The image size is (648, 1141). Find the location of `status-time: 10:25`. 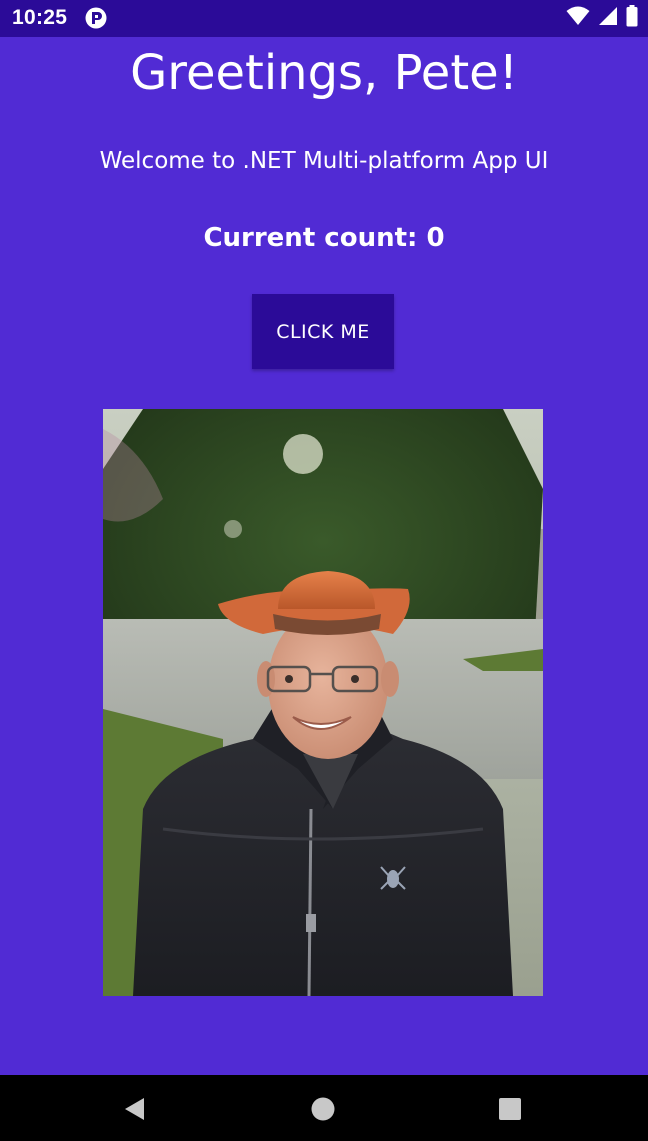

status-time: 10:25 is located at coordinates (40, 17).